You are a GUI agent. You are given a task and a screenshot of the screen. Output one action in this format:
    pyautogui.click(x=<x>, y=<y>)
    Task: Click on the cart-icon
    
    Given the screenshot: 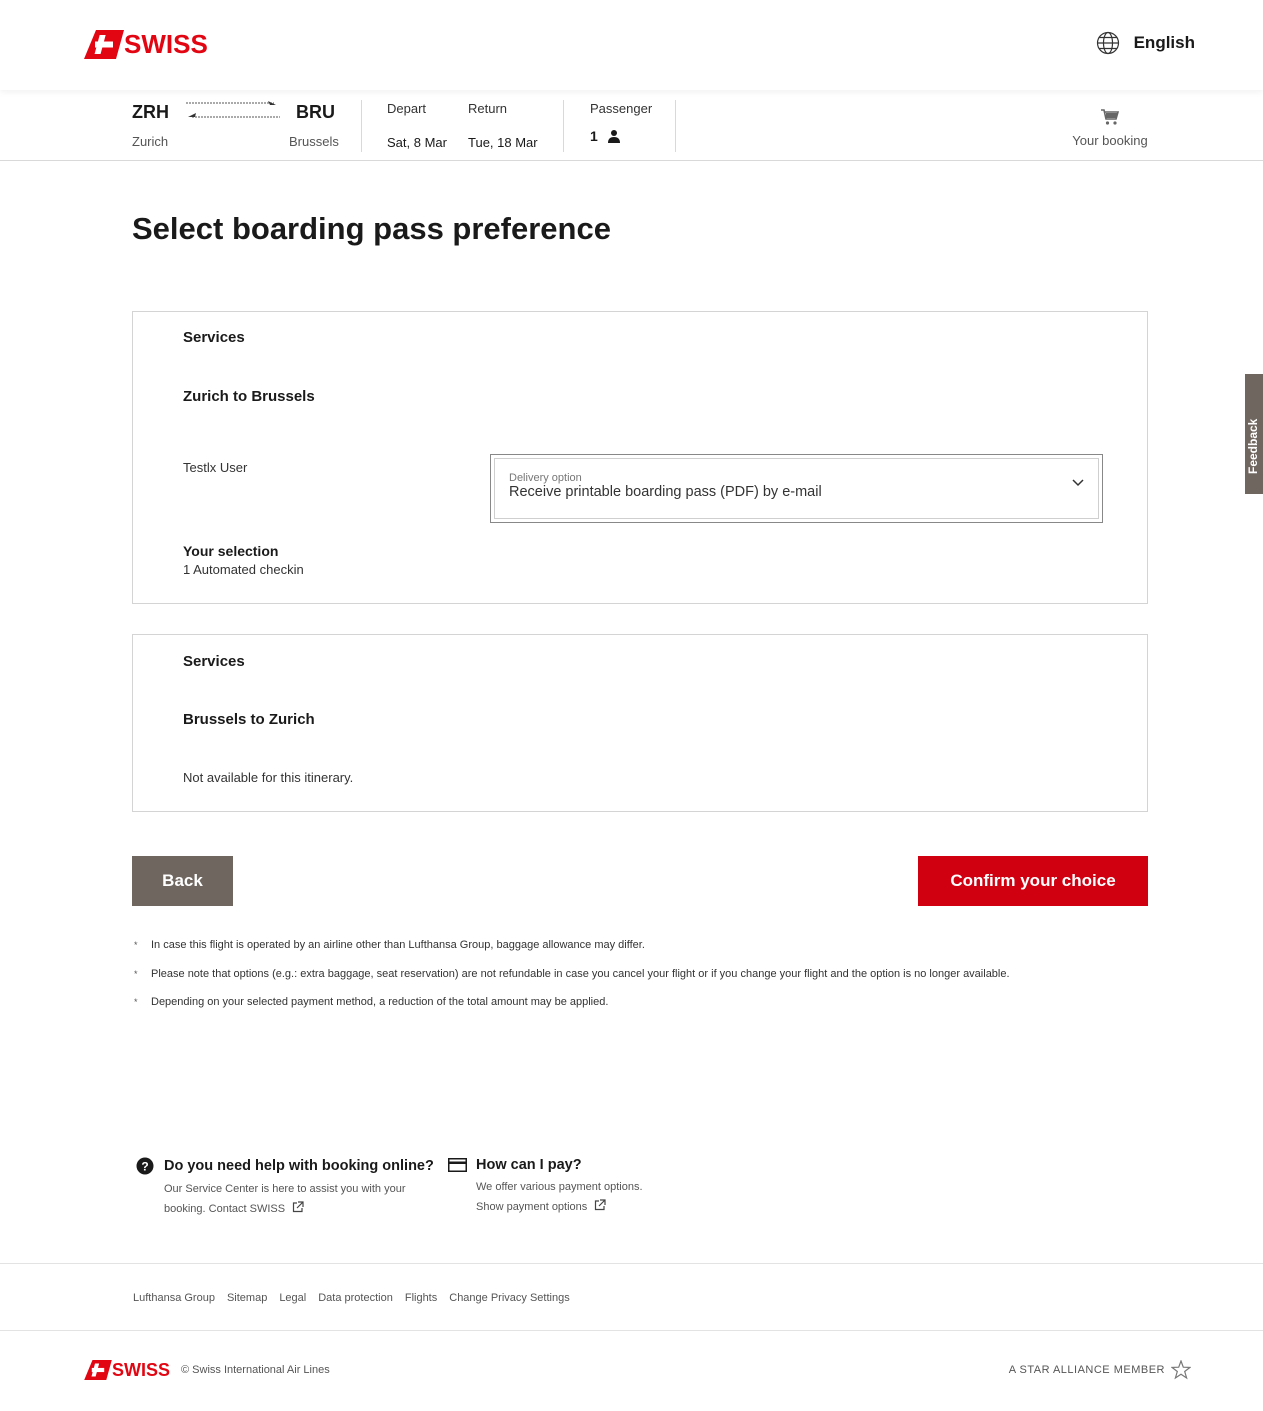 What is the action you would take?
    pyautogui.click(x=1110, y=117)
    